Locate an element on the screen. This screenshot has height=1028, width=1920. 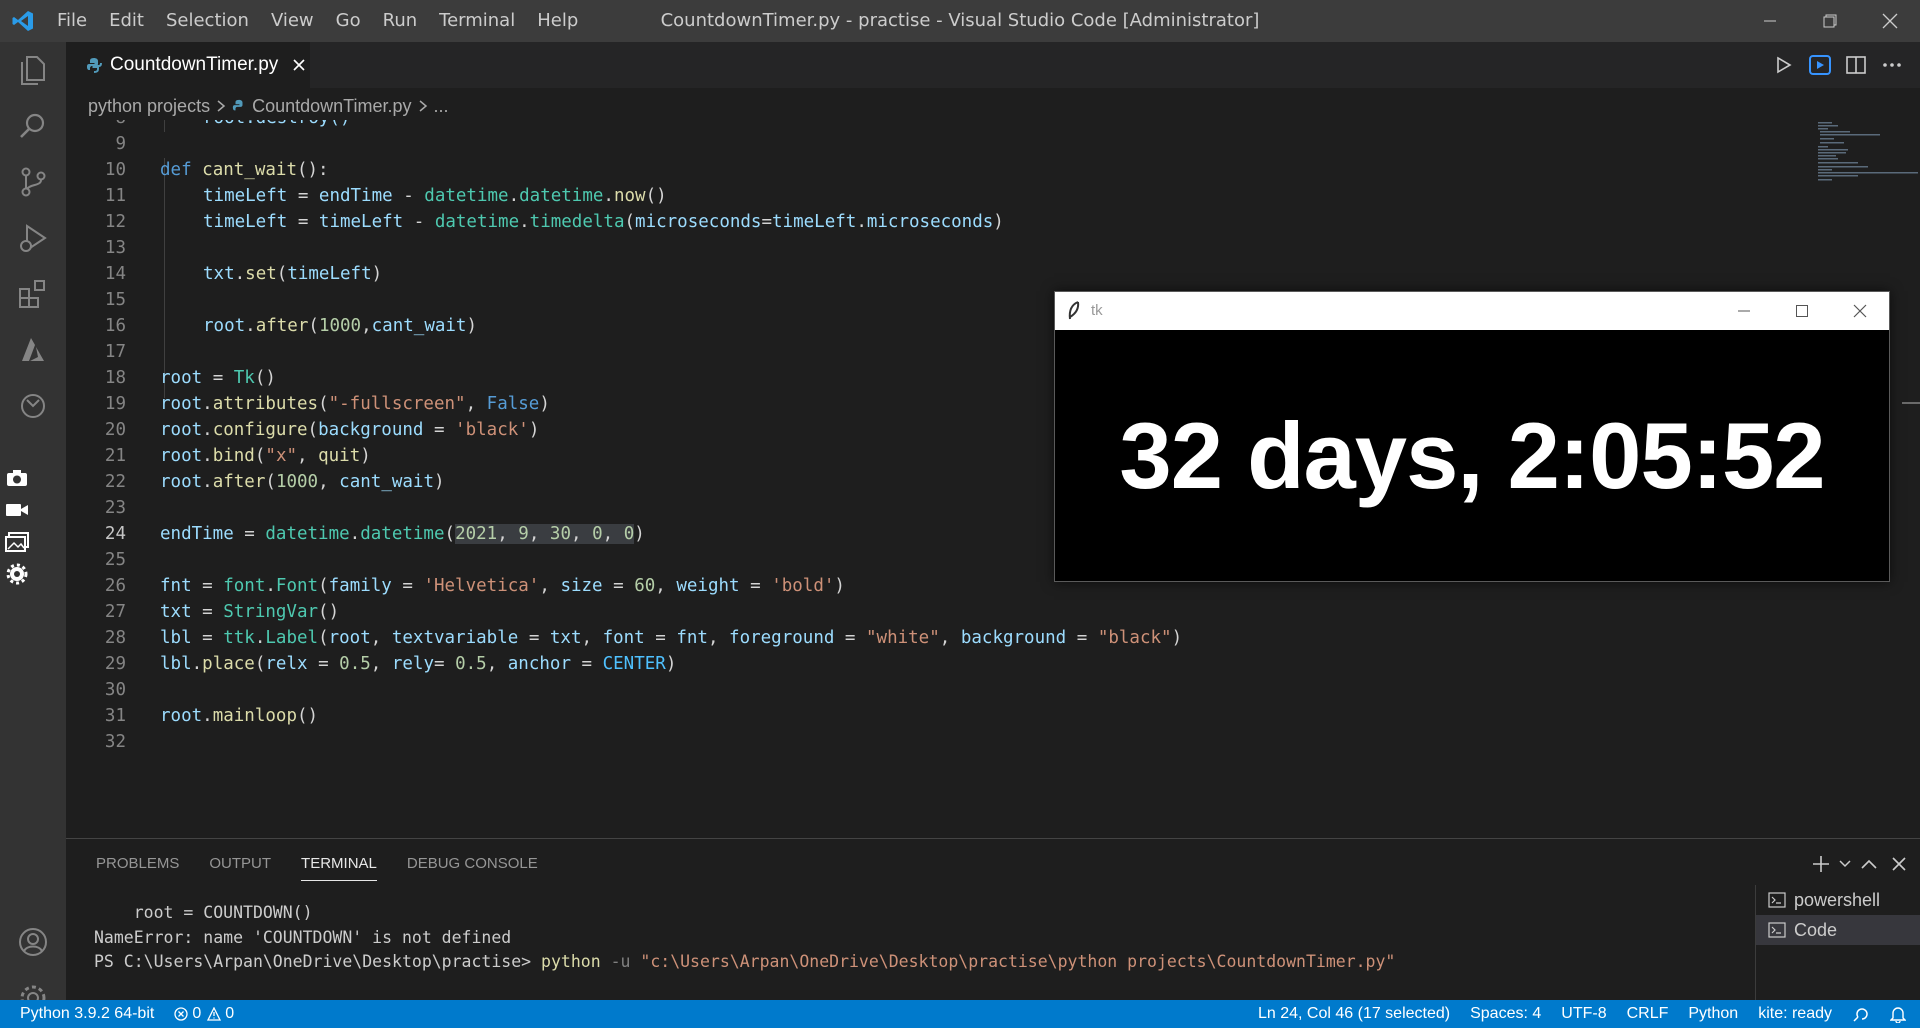
vscode-logo-icon is located at coordinates (23, 21).